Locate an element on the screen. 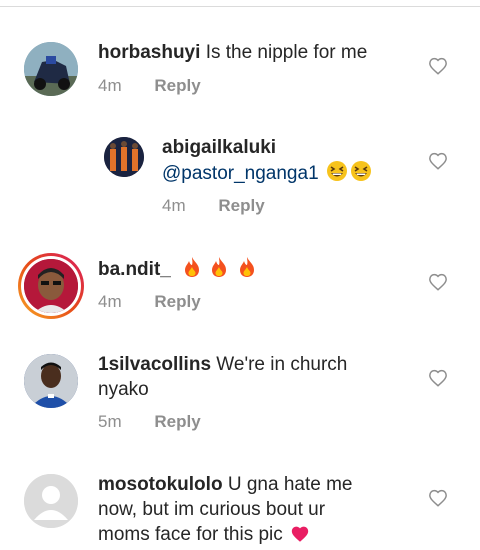 The height and width of the screenshot is (550, 480). comment-text: U gna hate me is located at coordinates (290, 484).